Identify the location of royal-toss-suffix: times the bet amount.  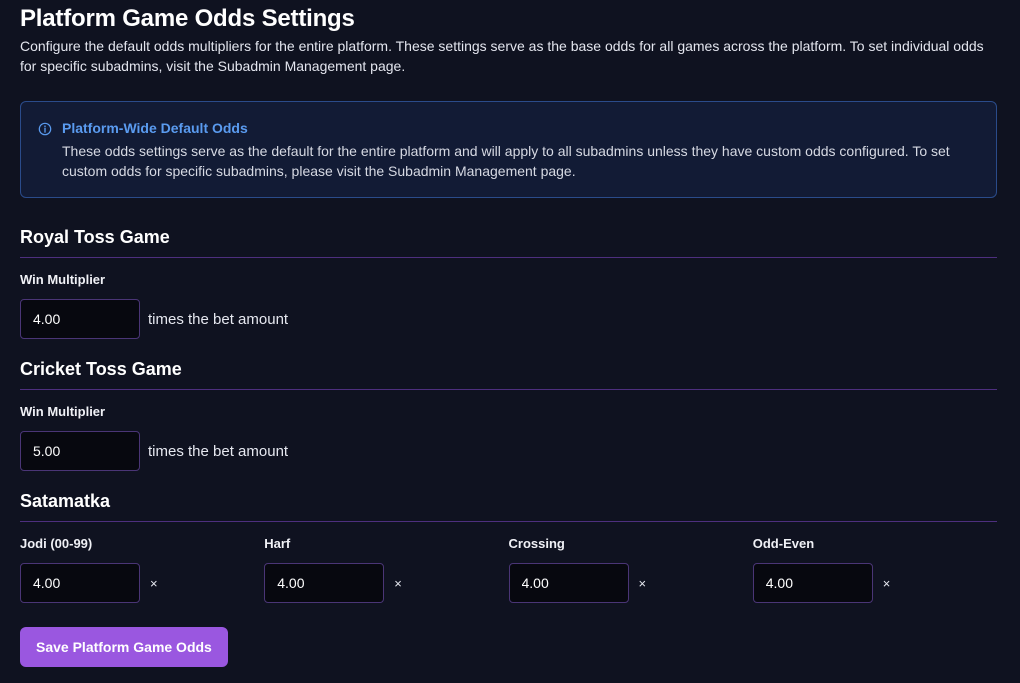
(218, 319).